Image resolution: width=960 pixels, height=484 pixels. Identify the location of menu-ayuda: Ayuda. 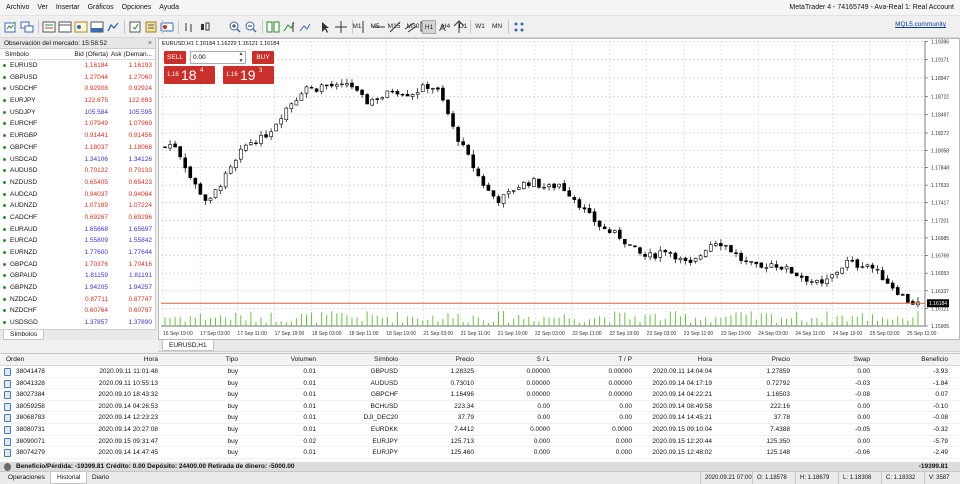
(169, 8).